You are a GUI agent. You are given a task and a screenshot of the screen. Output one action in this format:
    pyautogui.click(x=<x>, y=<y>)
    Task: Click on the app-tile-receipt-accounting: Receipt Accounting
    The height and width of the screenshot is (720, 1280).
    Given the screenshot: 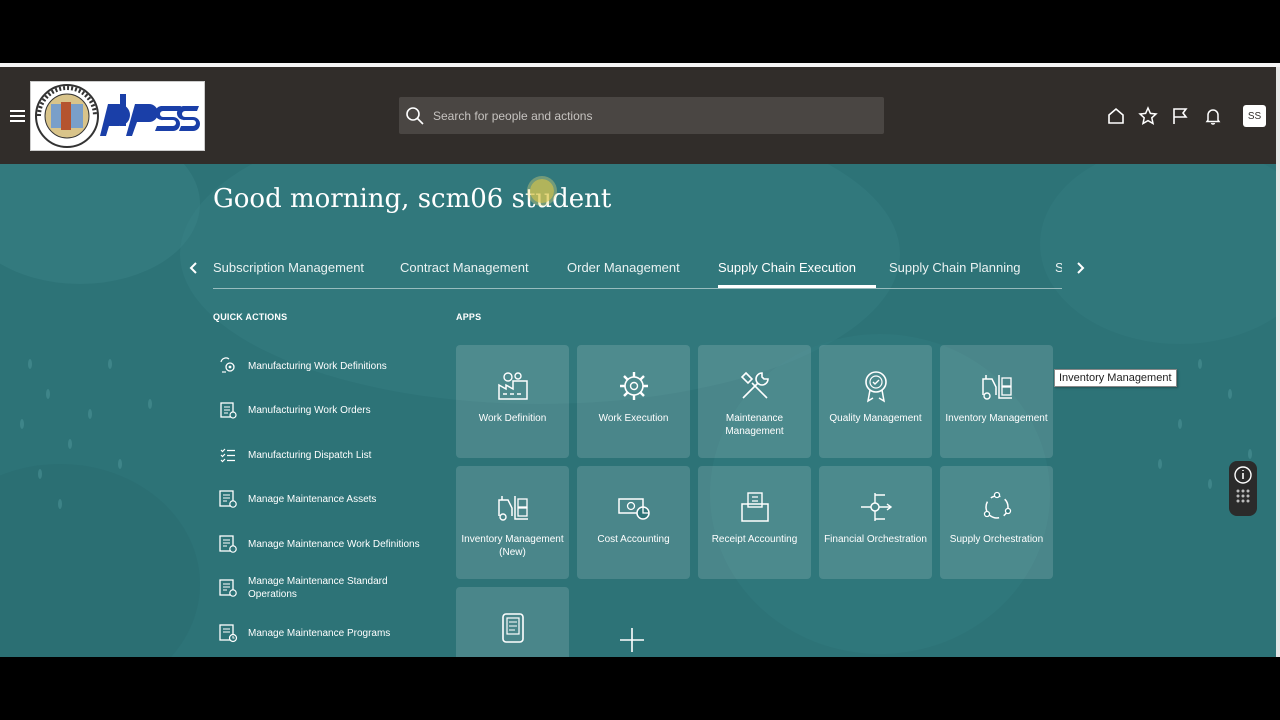 What is the action you would take?
    pyautogui.click(x=754, y=522)
    